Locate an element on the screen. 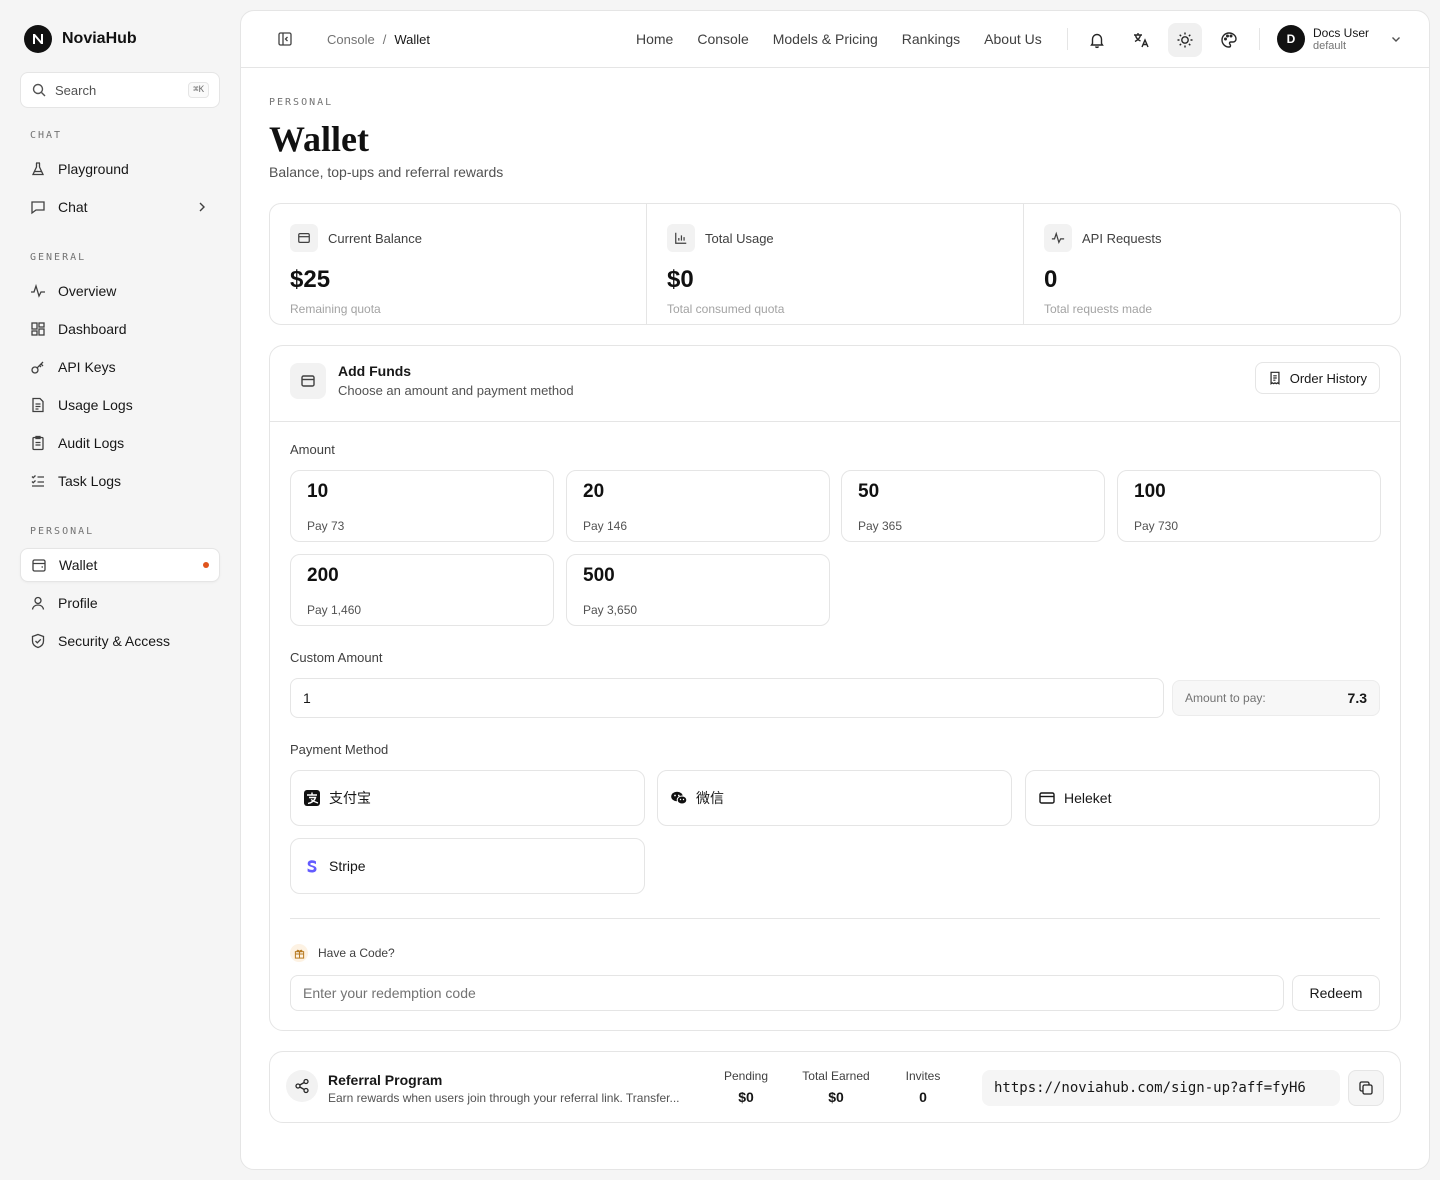 The height and width of the screenshot is (1180, 1440). nav-link-about-us: About Us is located at coordinates (1013, 39).